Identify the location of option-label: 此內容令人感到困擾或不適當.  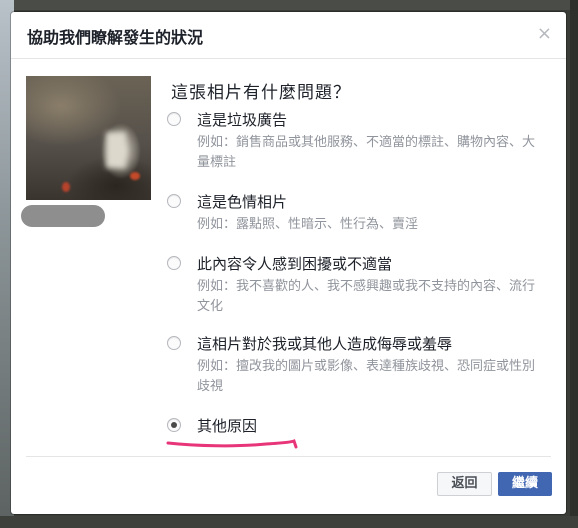
(294, 263).